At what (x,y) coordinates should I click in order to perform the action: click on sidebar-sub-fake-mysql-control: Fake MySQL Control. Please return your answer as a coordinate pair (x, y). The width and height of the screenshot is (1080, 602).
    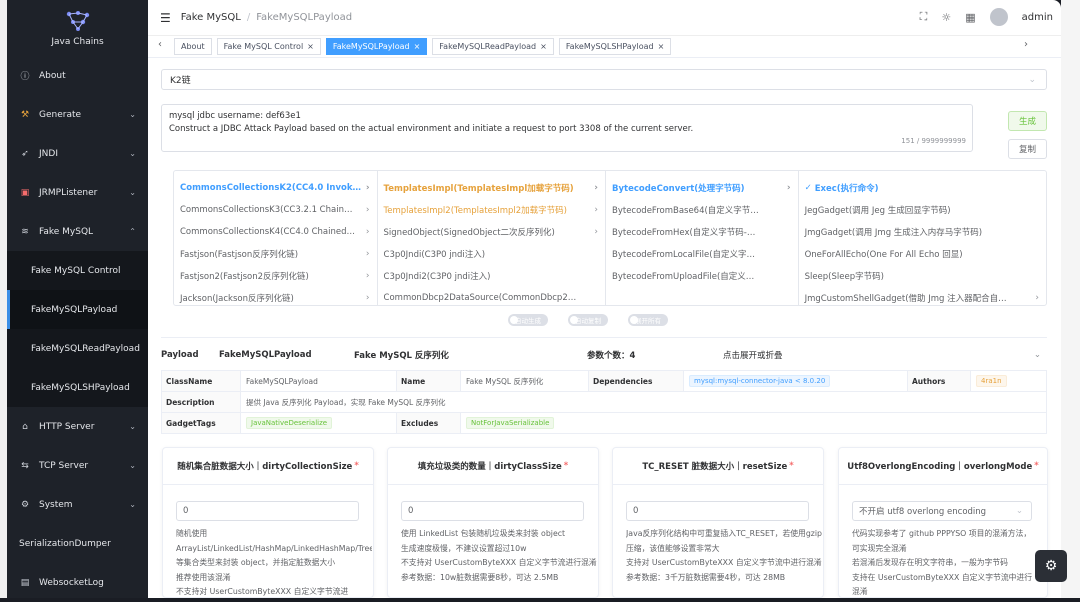
    Looking at the image, I should click on (77, 270).